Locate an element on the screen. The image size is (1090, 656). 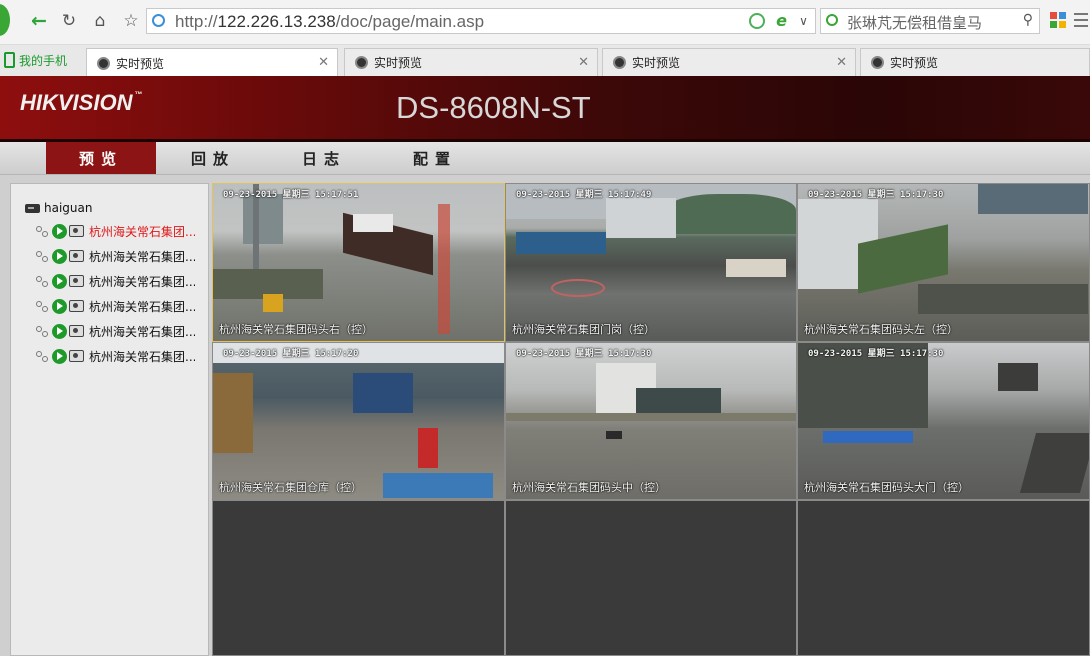
main-menu: 预览 回放 日志 配置 is located at coordinates (545, 158).